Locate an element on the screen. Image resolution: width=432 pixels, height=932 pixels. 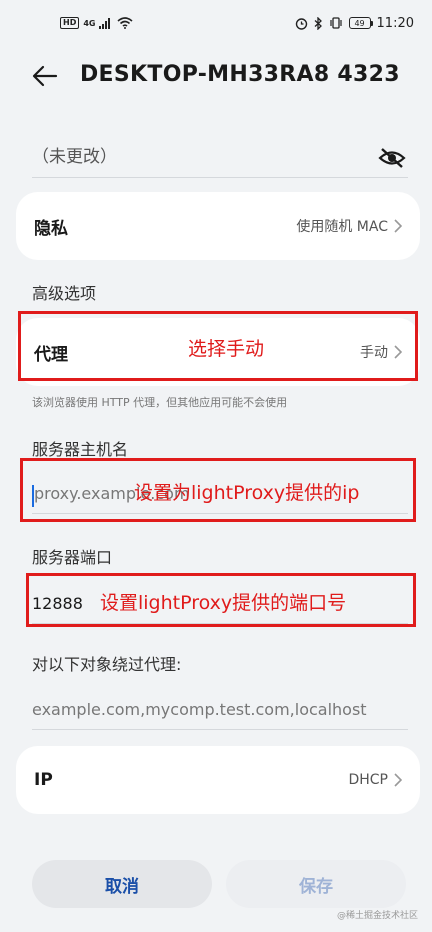
ip-card: IP DHCP is located at coordinates (218, 780).